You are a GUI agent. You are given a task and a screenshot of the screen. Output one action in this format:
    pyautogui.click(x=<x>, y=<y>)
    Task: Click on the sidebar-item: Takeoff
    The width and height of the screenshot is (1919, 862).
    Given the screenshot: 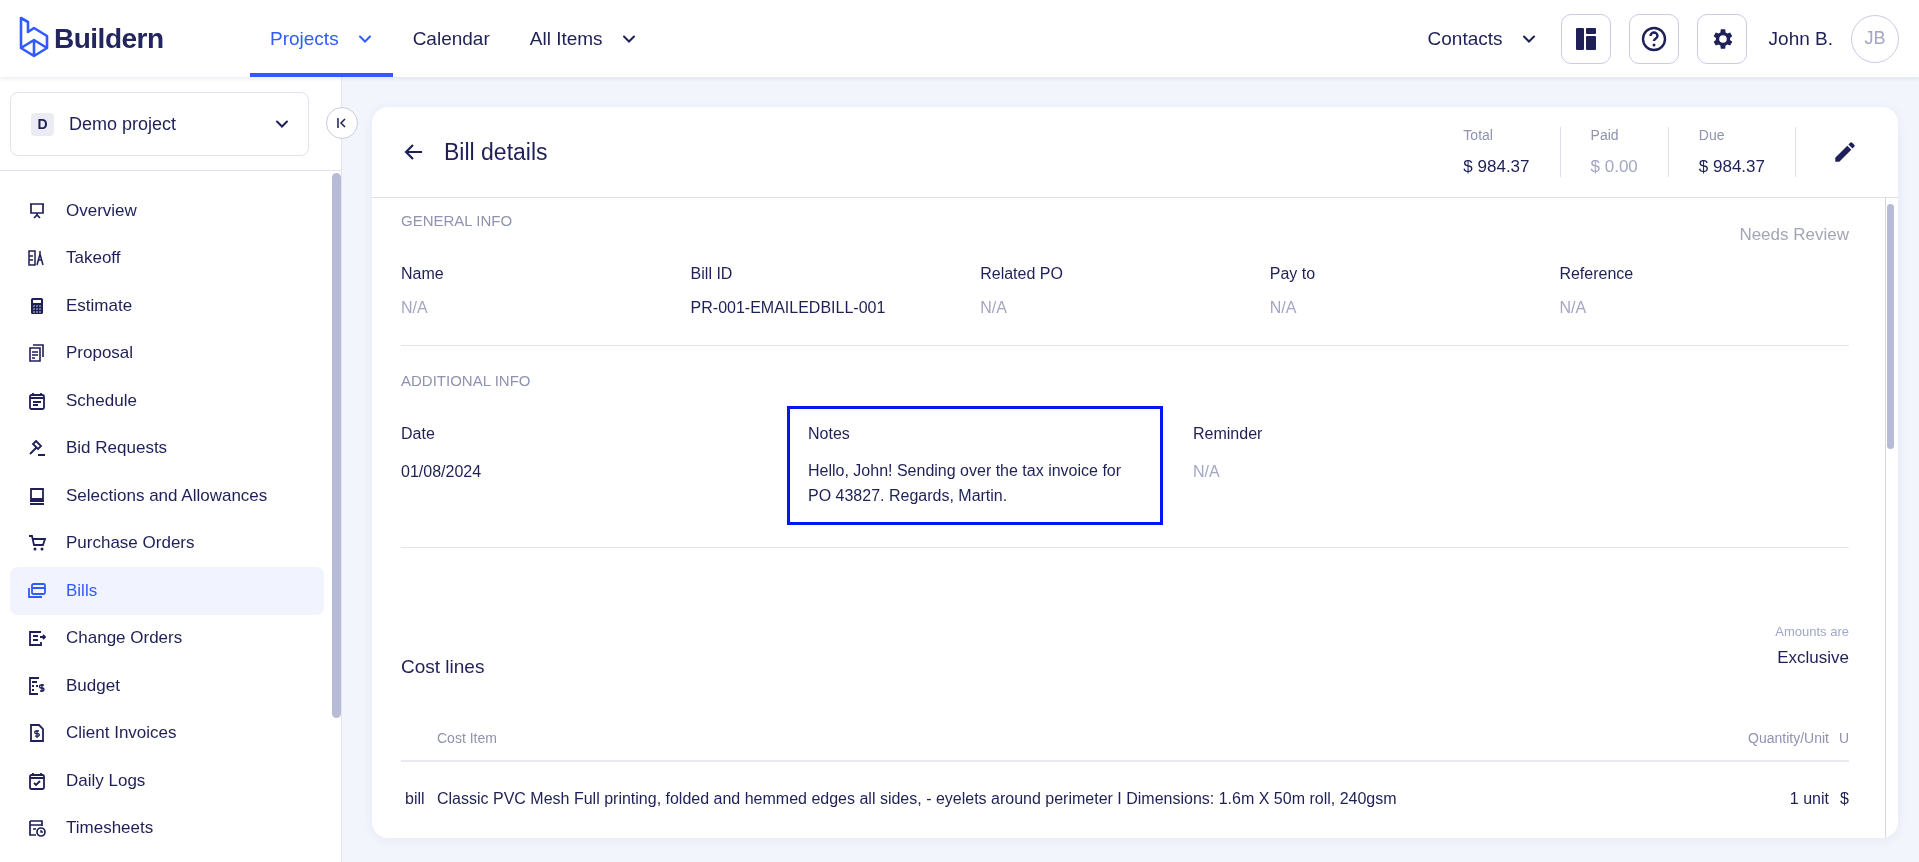 What is the action you would take?
    pyautogui.click(x=167, y=258)
    